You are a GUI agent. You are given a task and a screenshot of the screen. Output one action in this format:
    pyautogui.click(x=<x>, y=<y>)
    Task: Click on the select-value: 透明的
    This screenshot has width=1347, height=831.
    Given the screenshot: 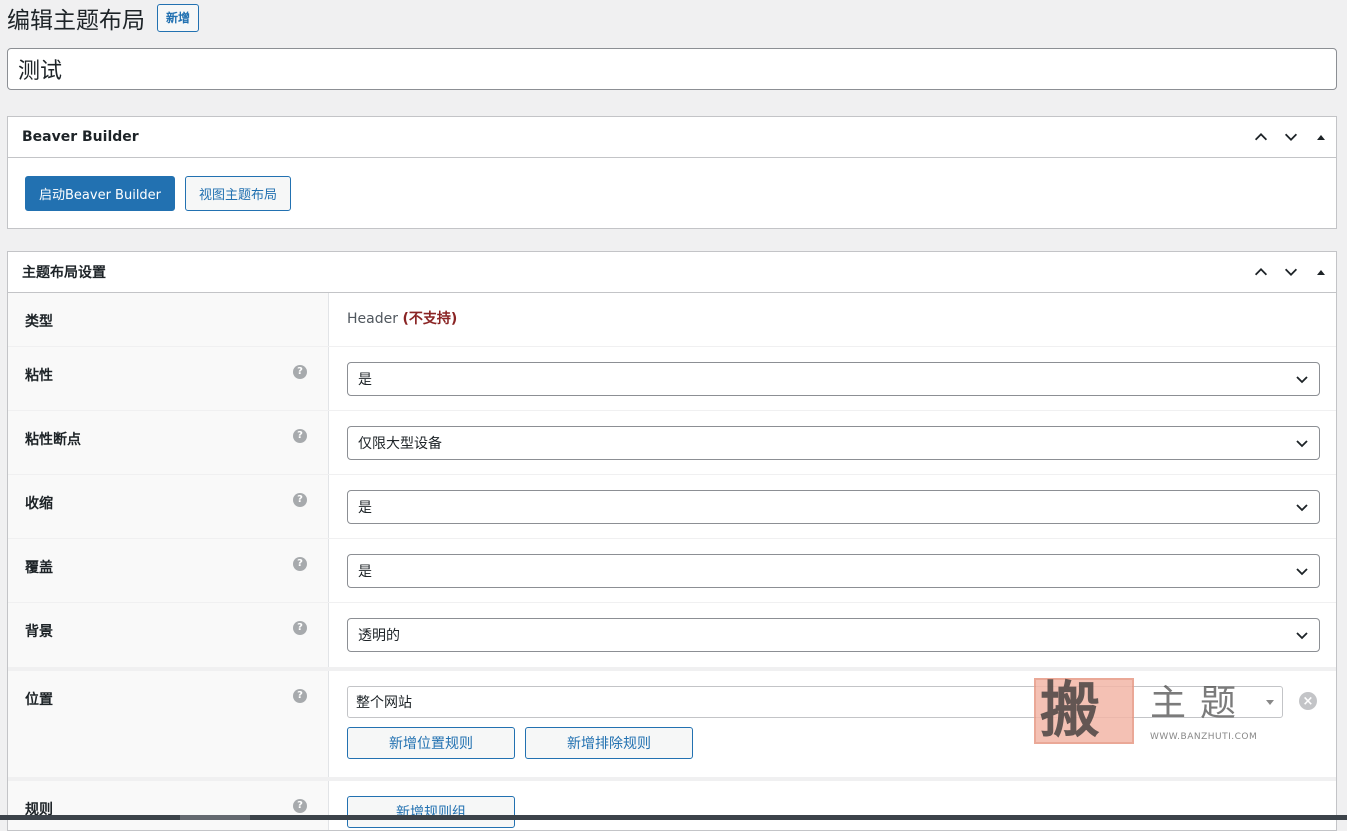 What is the action you would take?
    pyautogui.click(x=379, y=636)
    